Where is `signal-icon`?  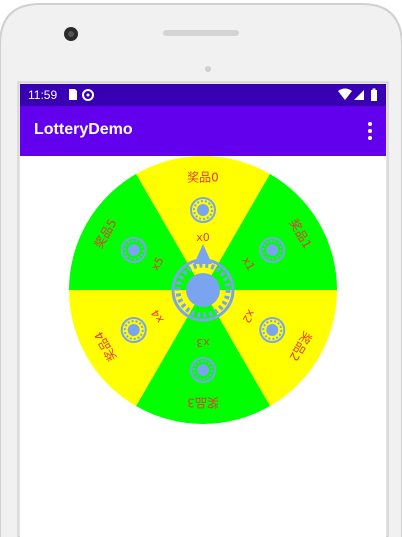 signal-icon is located at coordinates (359, 95).